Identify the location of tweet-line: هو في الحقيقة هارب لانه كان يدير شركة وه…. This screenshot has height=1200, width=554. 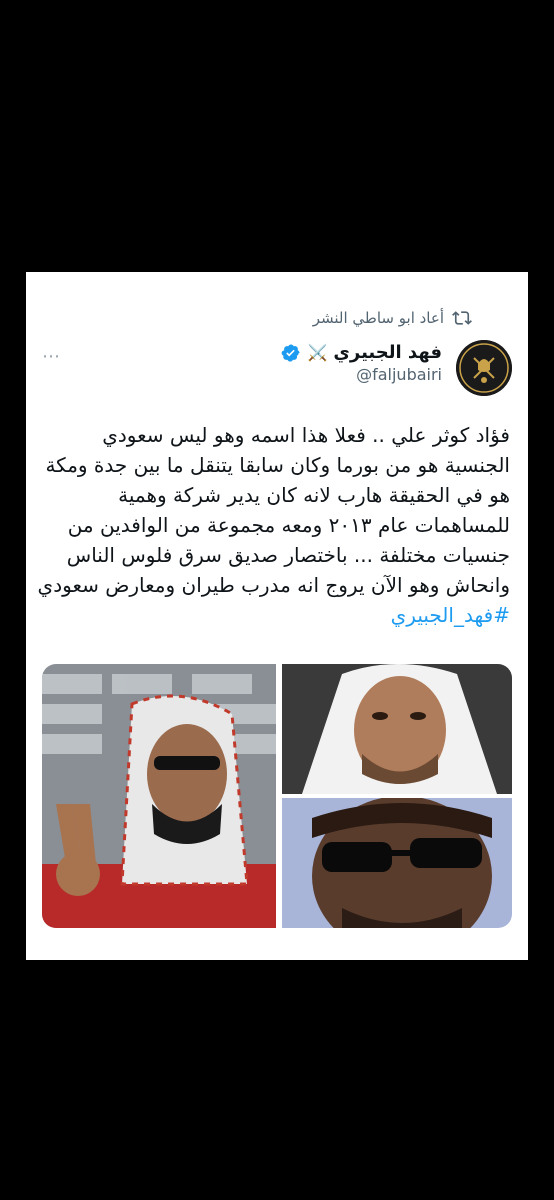
(314, 495).